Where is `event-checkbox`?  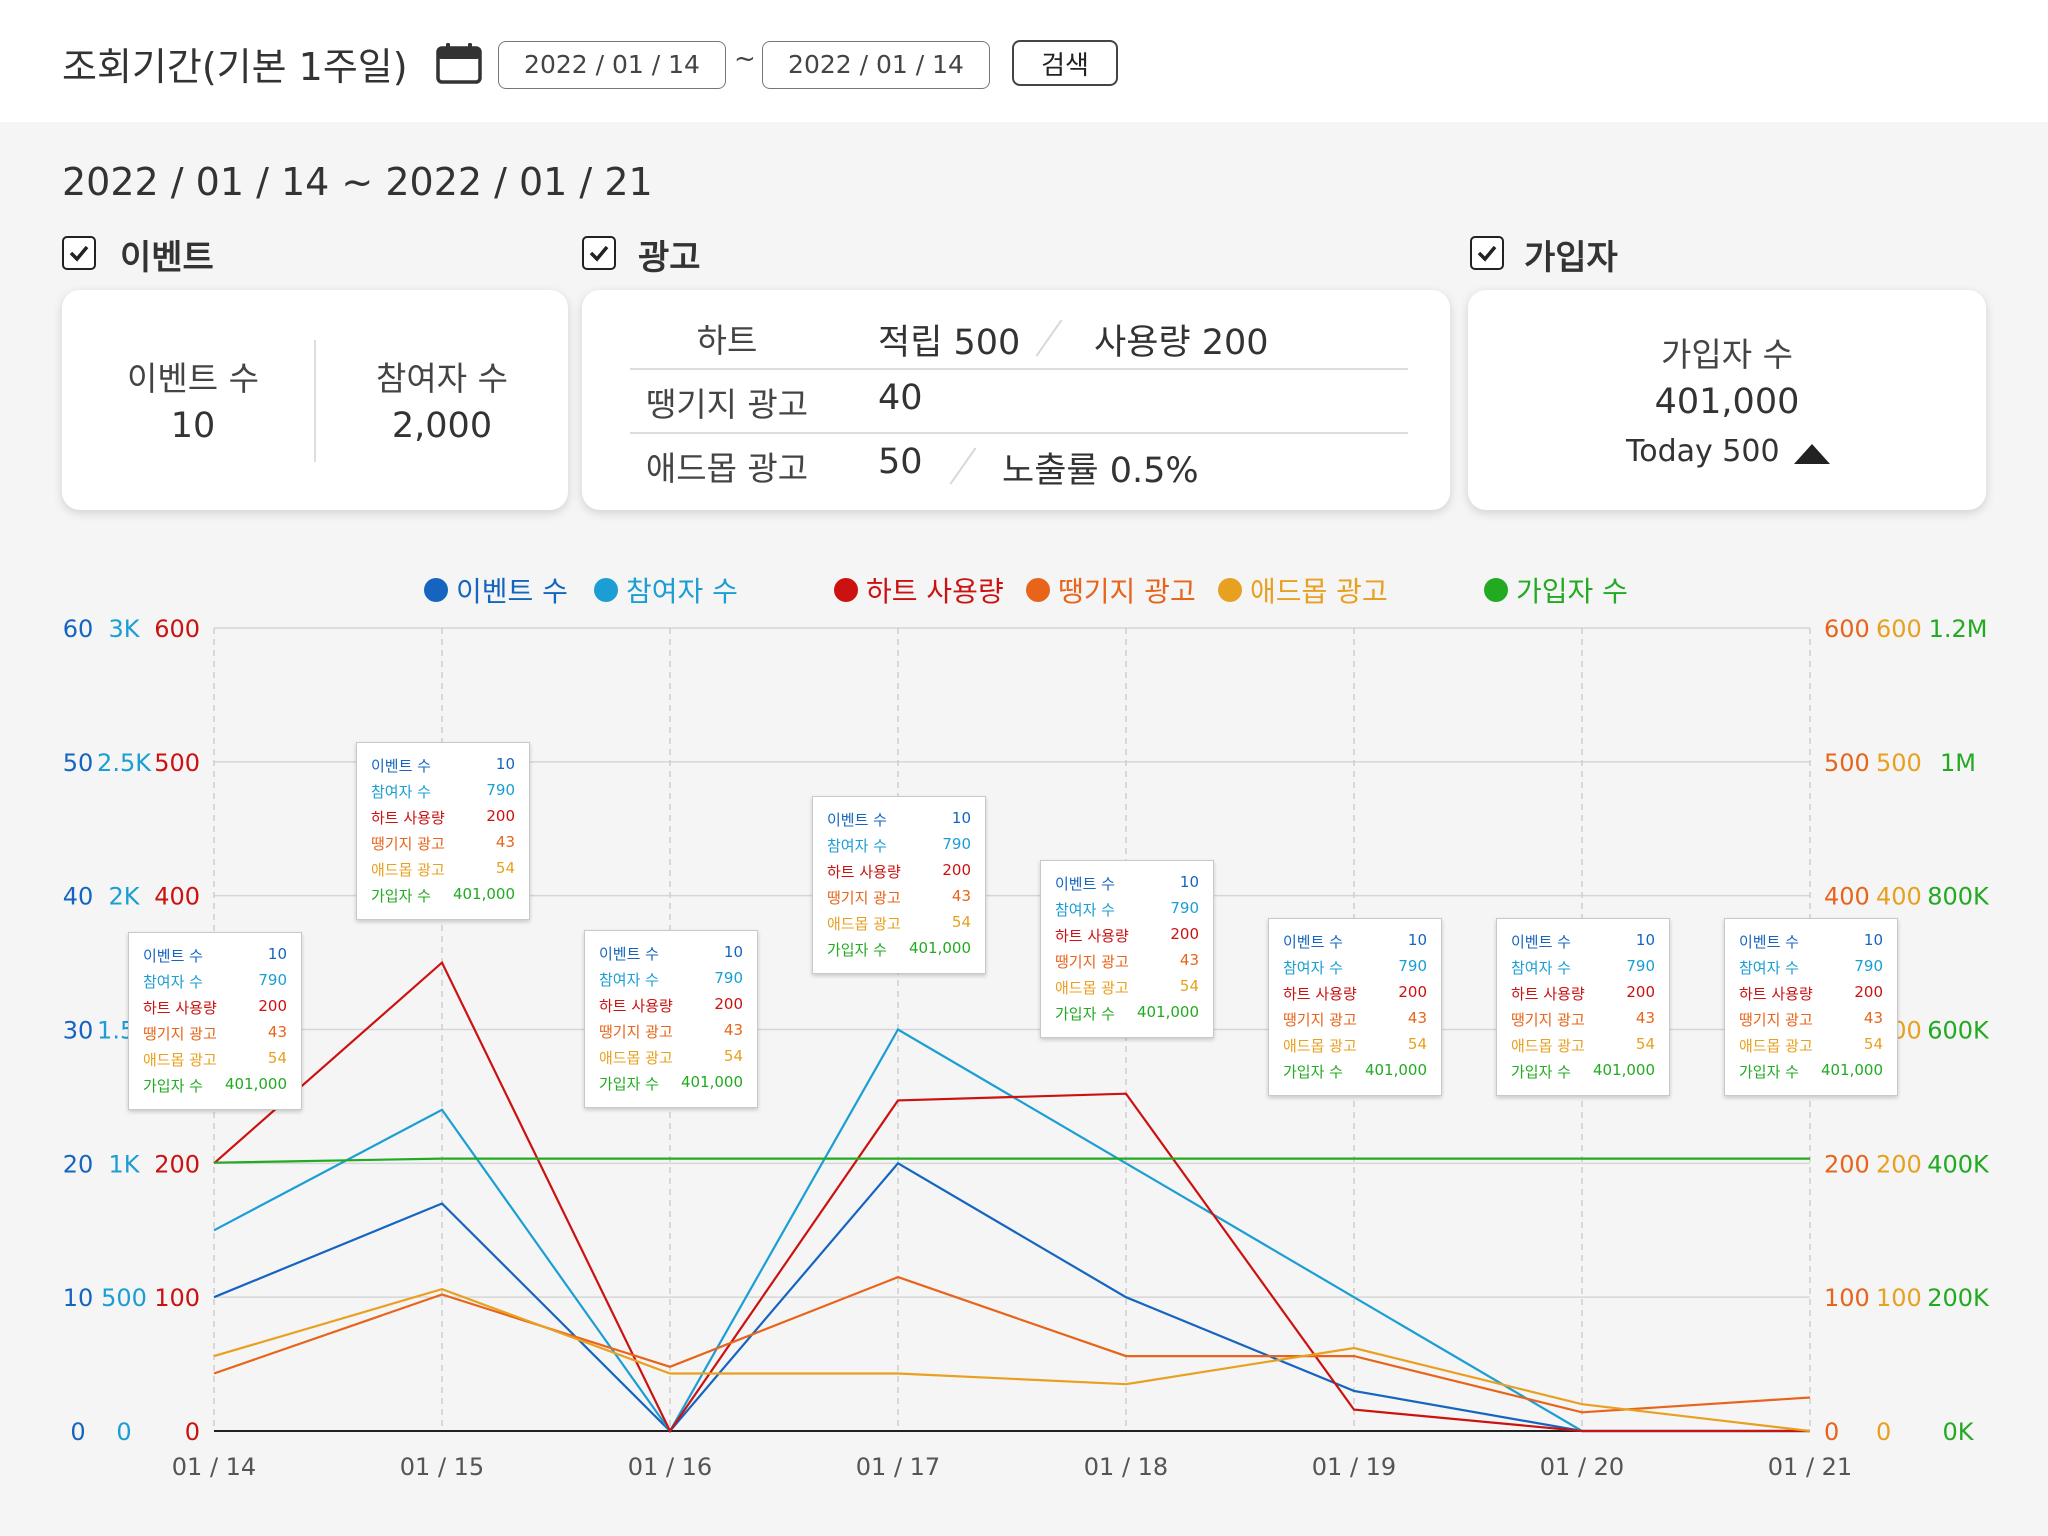
event-checkbox is located at coordinates (79, 253).